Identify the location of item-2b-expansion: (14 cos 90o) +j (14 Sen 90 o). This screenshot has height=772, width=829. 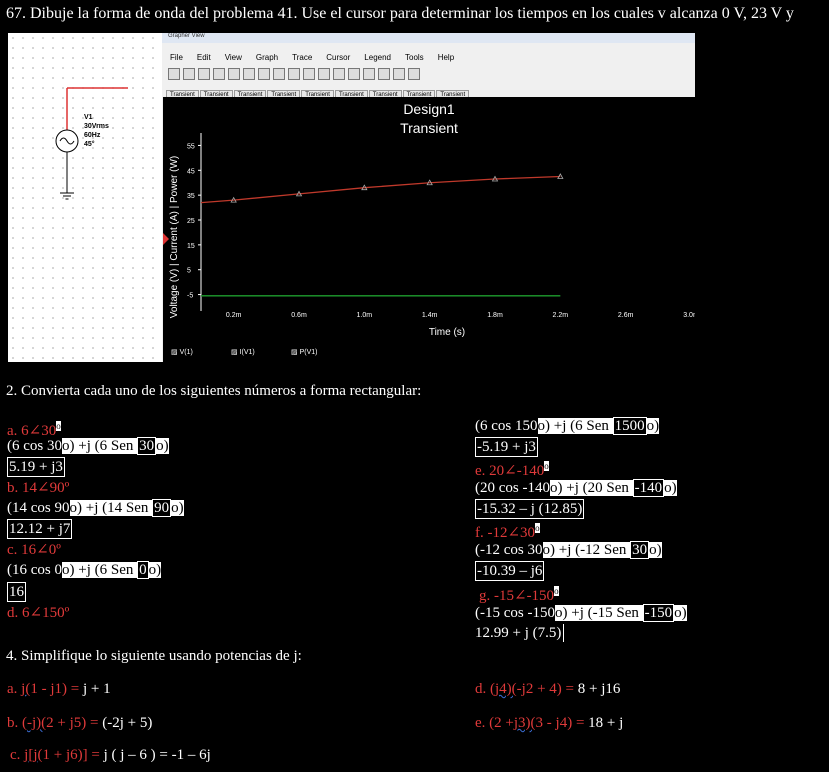
(95, 508).